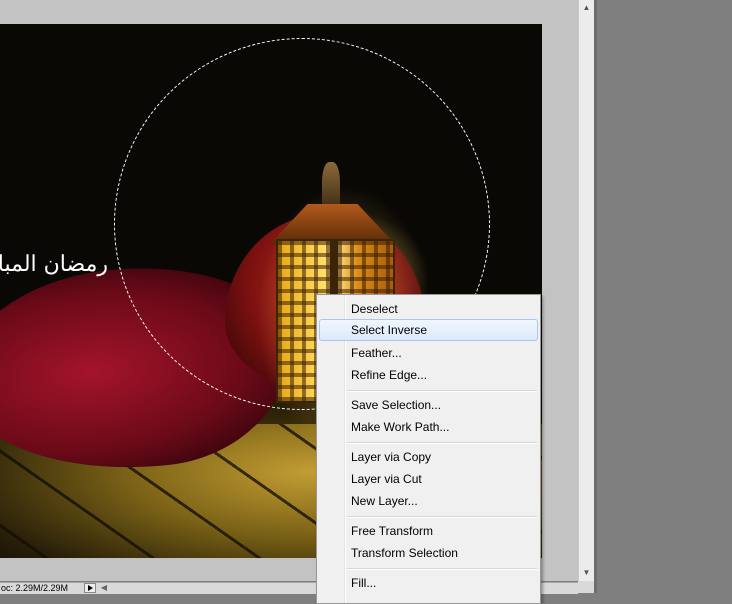  Describe the element at coordinates (428, 531) in the screenshot. I see `menu-item-free-transform: Free Transform` at that location.